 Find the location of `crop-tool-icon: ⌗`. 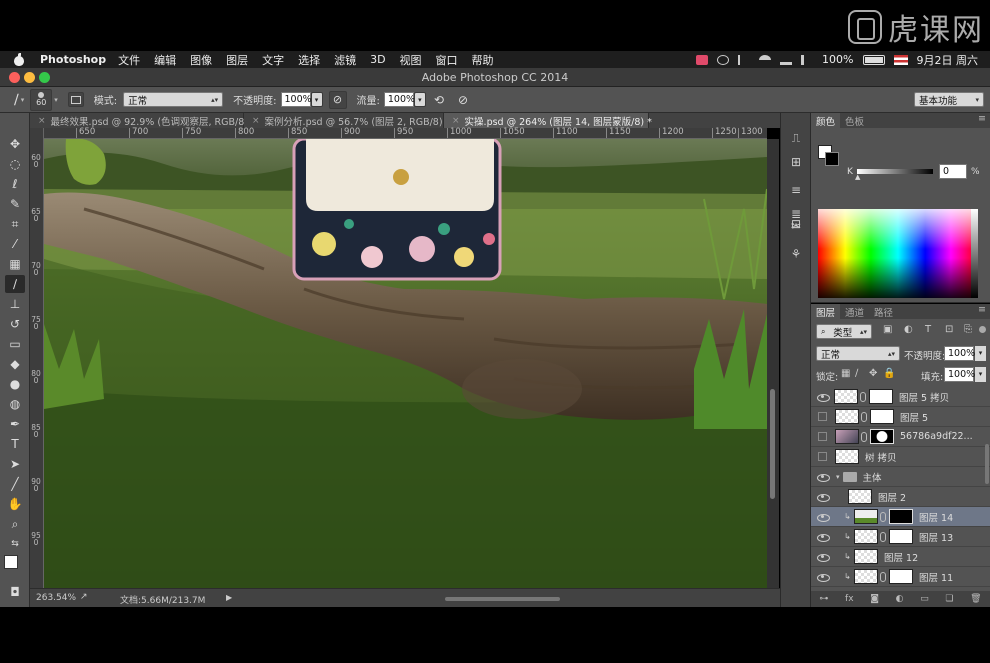

crop-tool-icon: ⌗ is located at coordinates (15, 224).